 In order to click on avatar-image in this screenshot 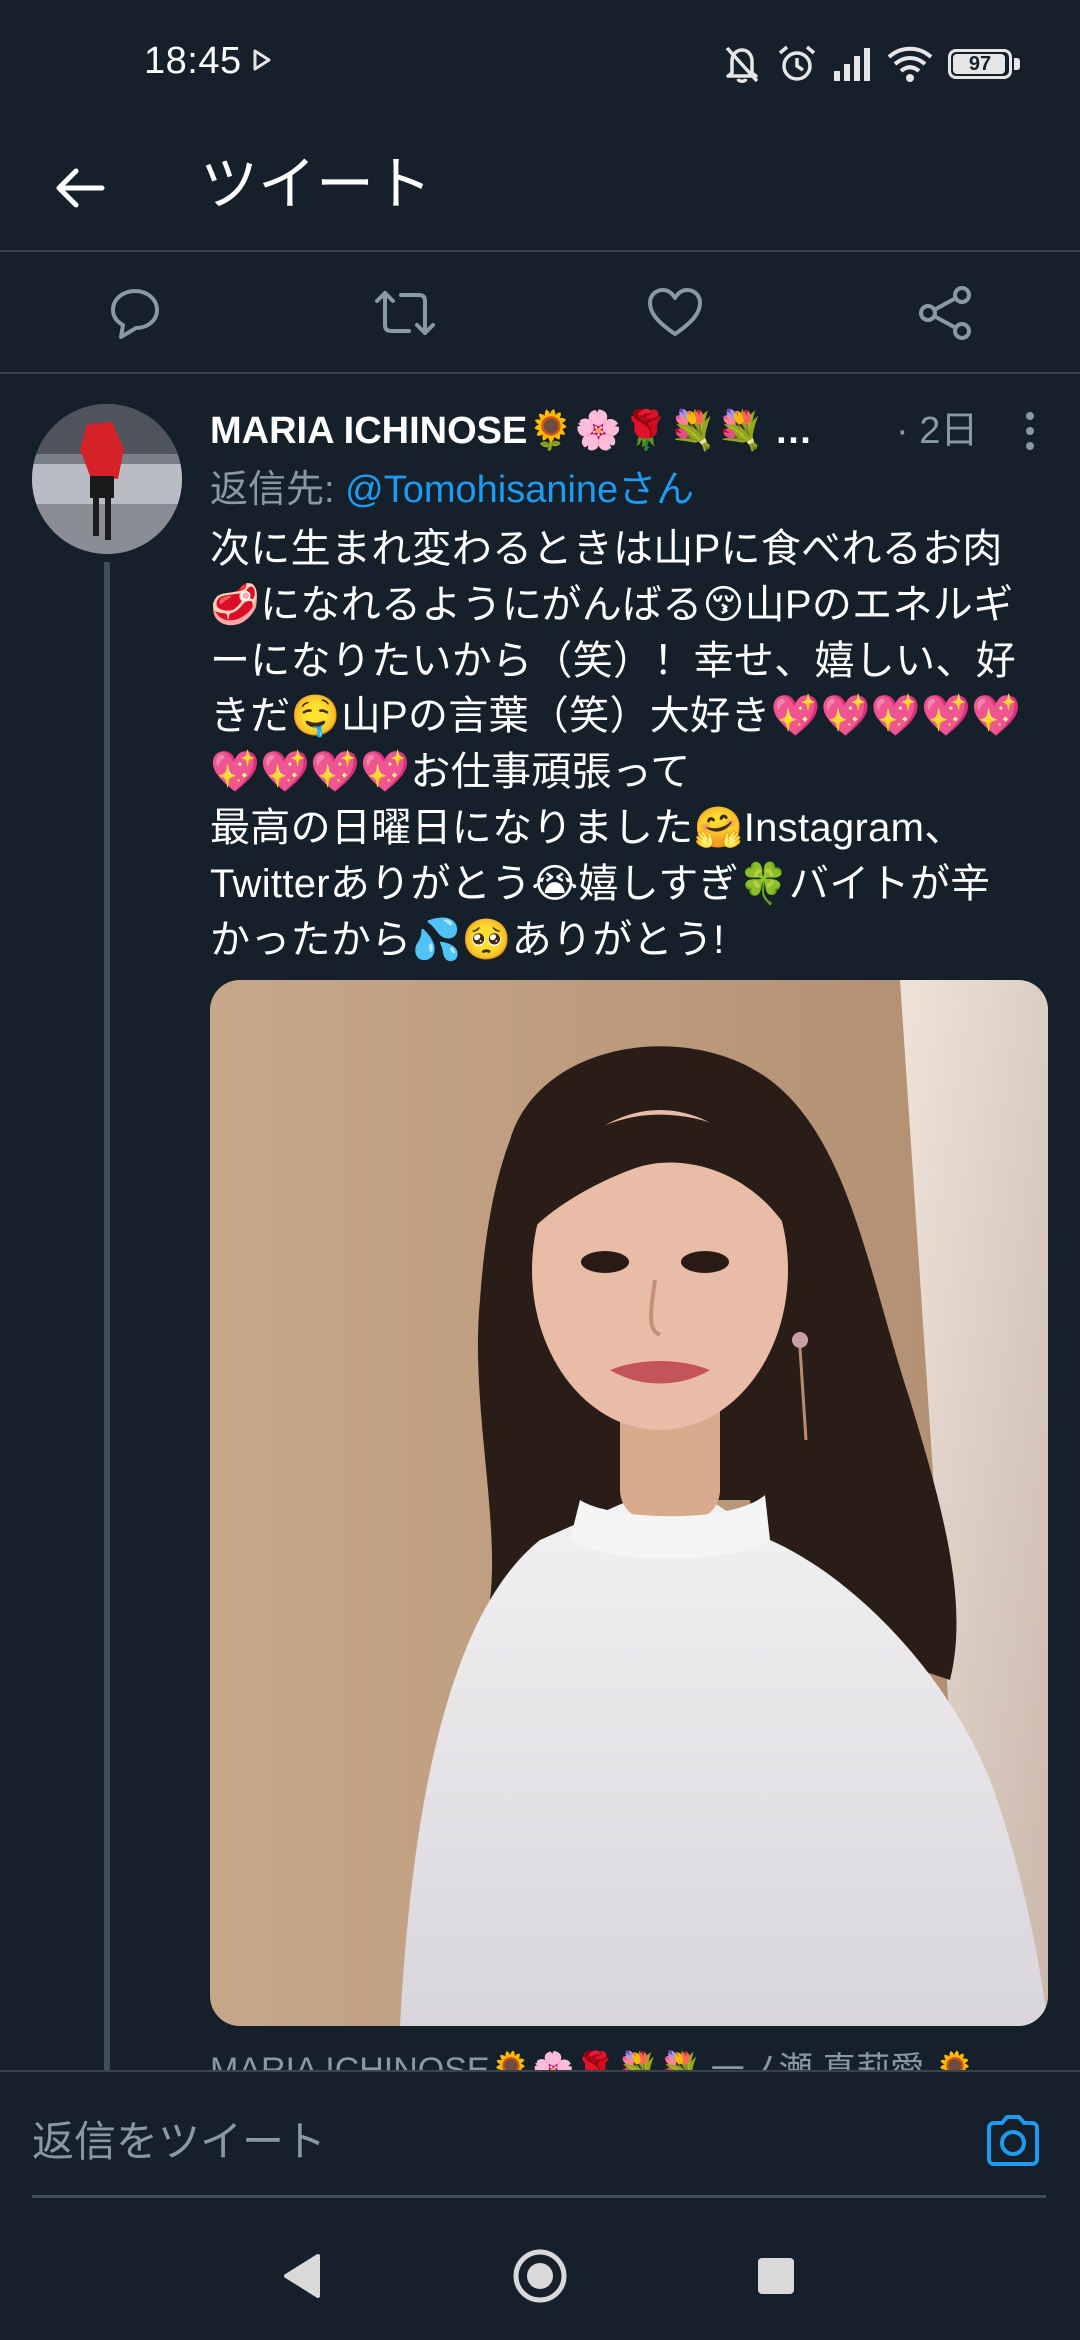, I will do `click(107, 479)`.